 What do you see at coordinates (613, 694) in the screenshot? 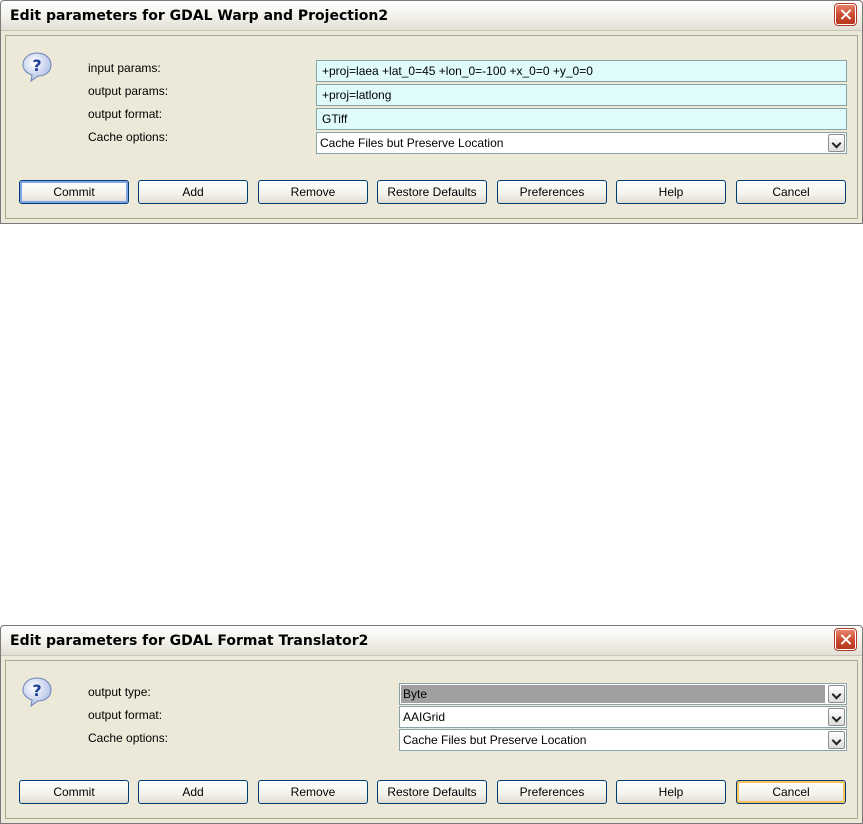
I see `output-type-value: Byte` at bounding box center [613, 694].